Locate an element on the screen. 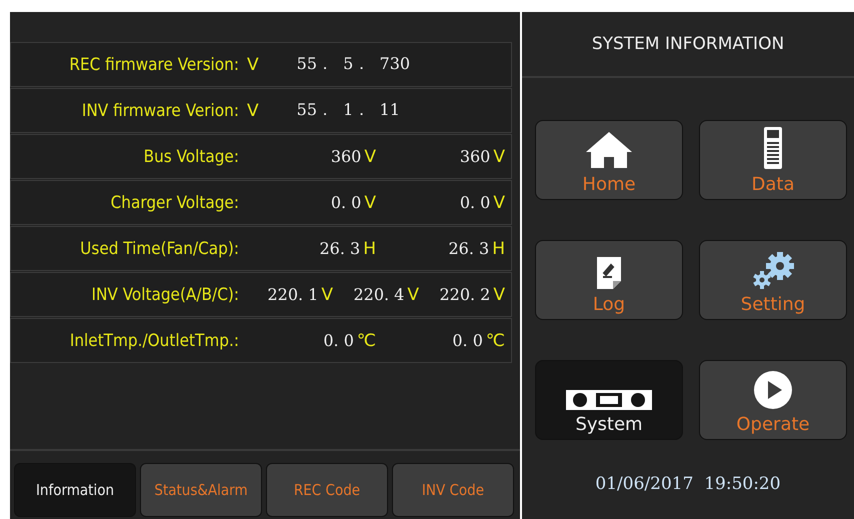 This screenshot has height=519, width=854. row-label: Used Time(Fan/Cap): is located at coordinates (159, 248).